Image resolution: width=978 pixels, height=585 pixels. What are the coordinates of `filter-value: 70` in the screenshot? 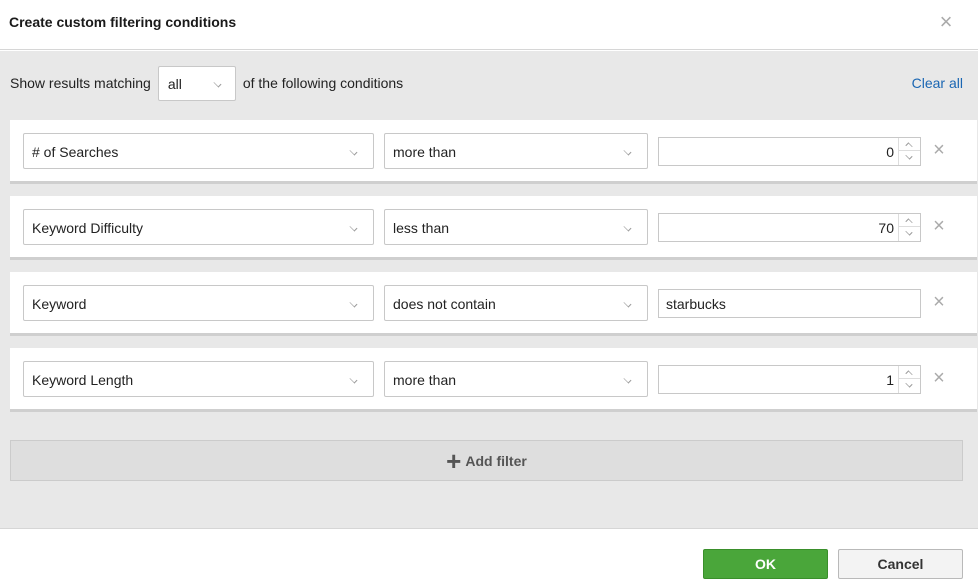 It's located at (886, 228).